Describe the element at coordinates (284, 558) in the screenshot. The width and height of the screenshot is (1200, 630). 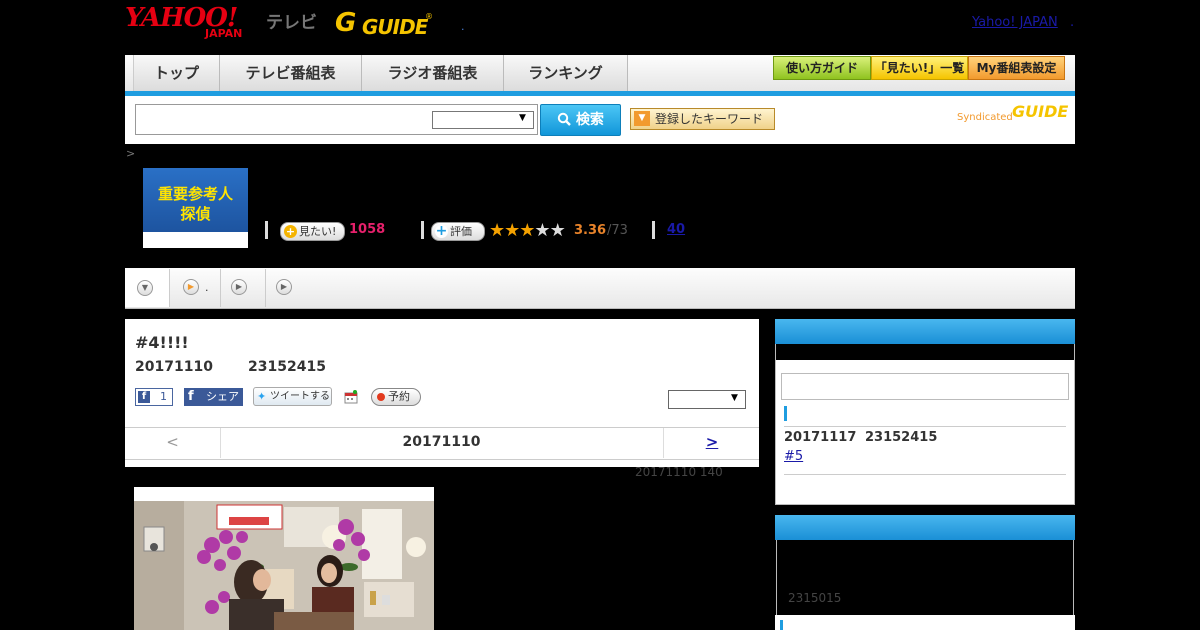
I see `episode-scene-image` at that location.